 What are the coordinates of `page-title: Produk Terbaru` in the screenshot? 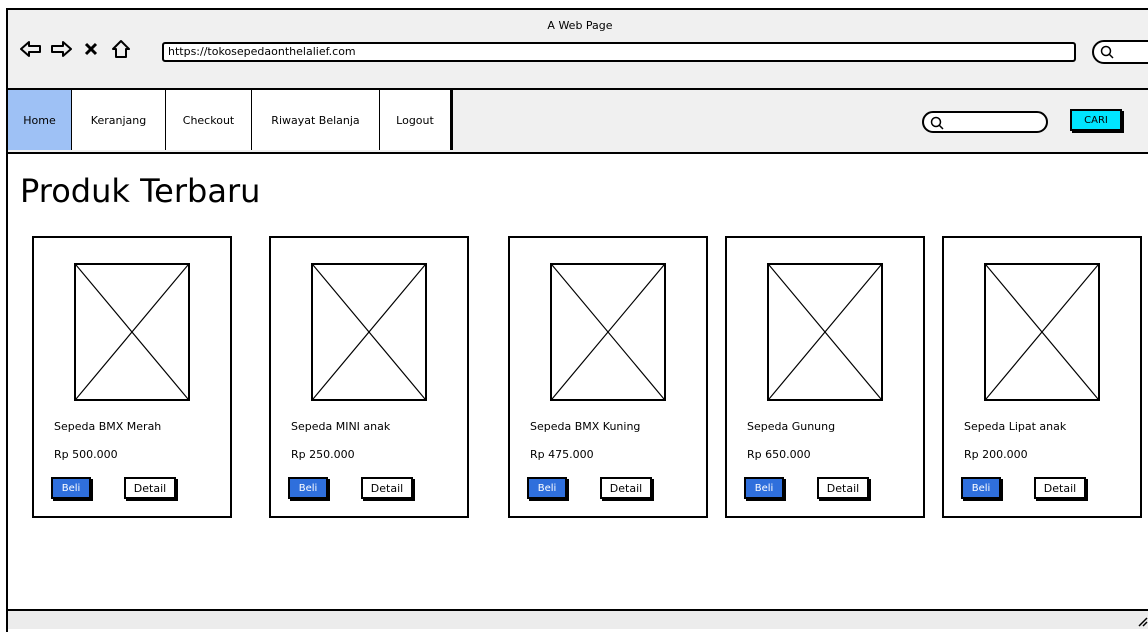 It's located at (140, 191).